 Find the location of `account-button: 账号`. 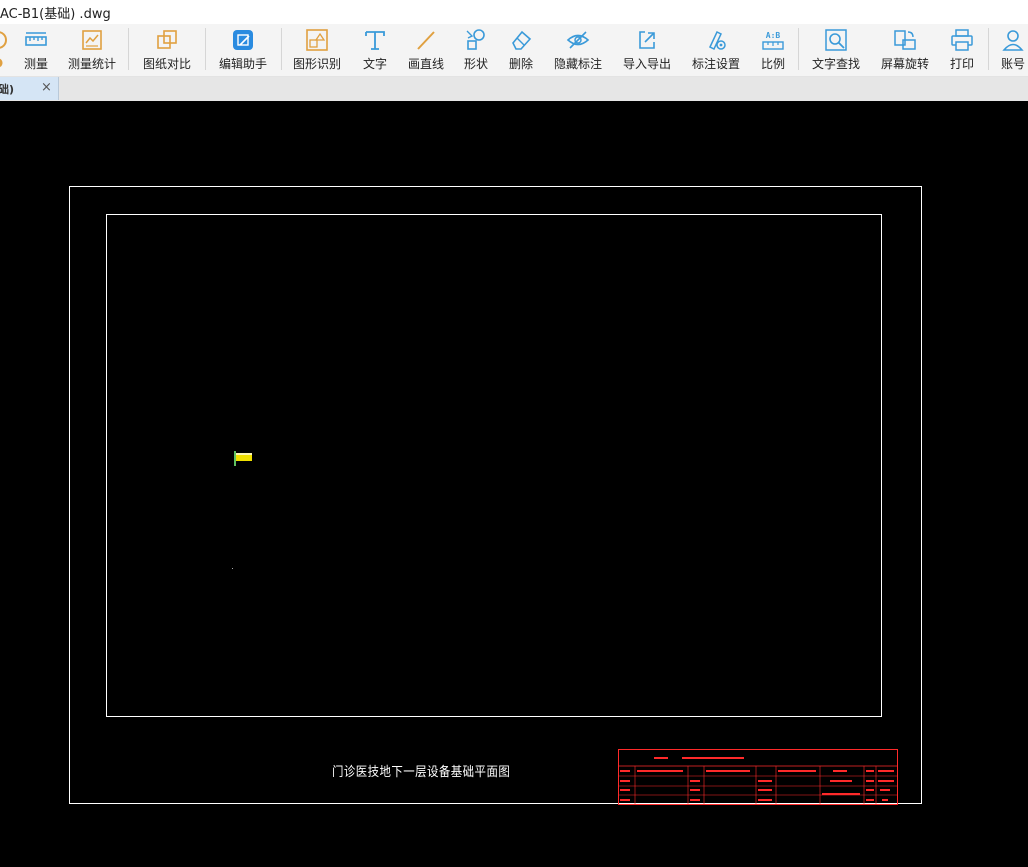

account-button: 账号 is located at coordinates (1013, 50).